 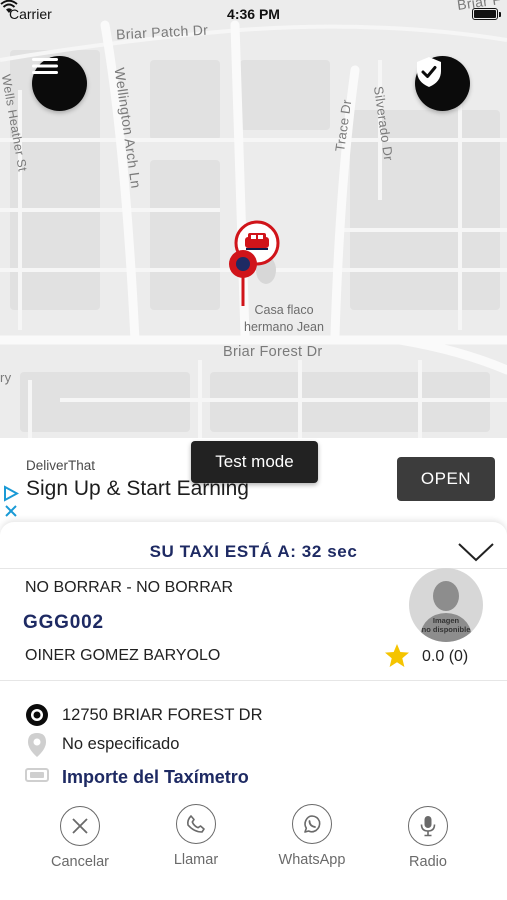 What do you see at coordinates (155, 777) in the screenshot?
I see `fare-label: Importe del Taxímetro` at bounding box center [155, 777].